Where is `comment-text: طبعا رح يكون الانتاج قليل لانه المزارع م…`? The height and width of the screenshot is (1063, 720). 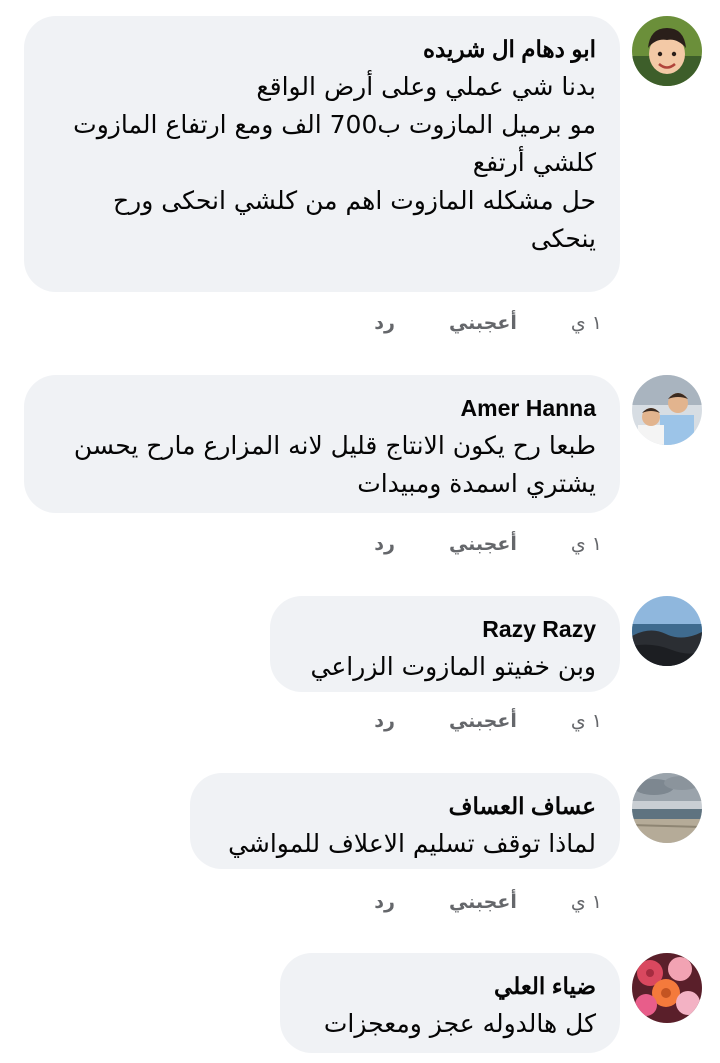
comment-text: طبعا رح يكون الانتاج قليل لانه المزارع م… is located at coordinates (334, 464).